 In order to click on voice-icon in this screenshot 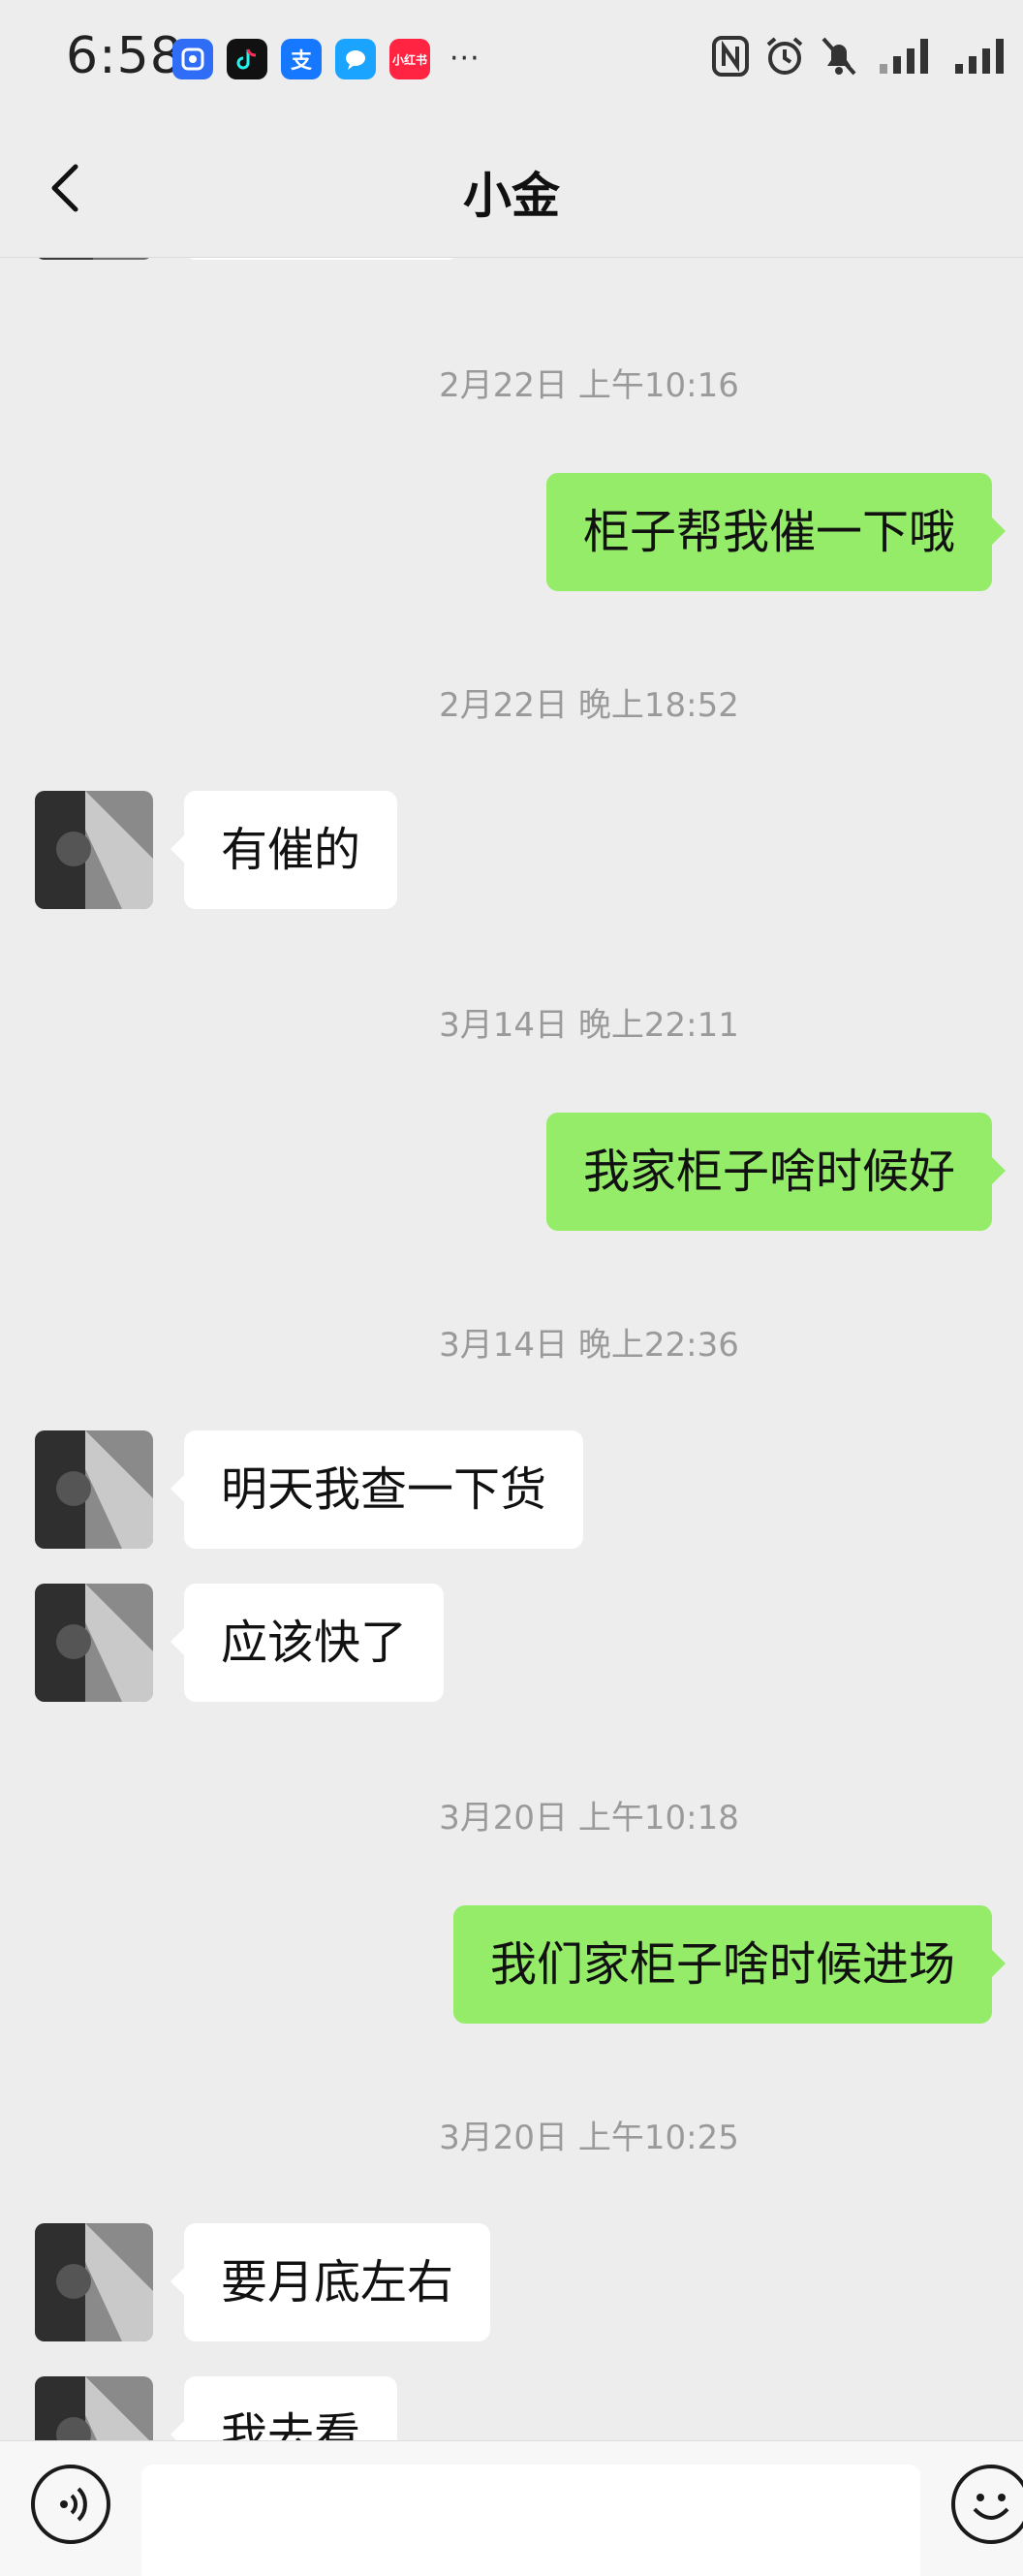, I will do `click(73, 2504)`.